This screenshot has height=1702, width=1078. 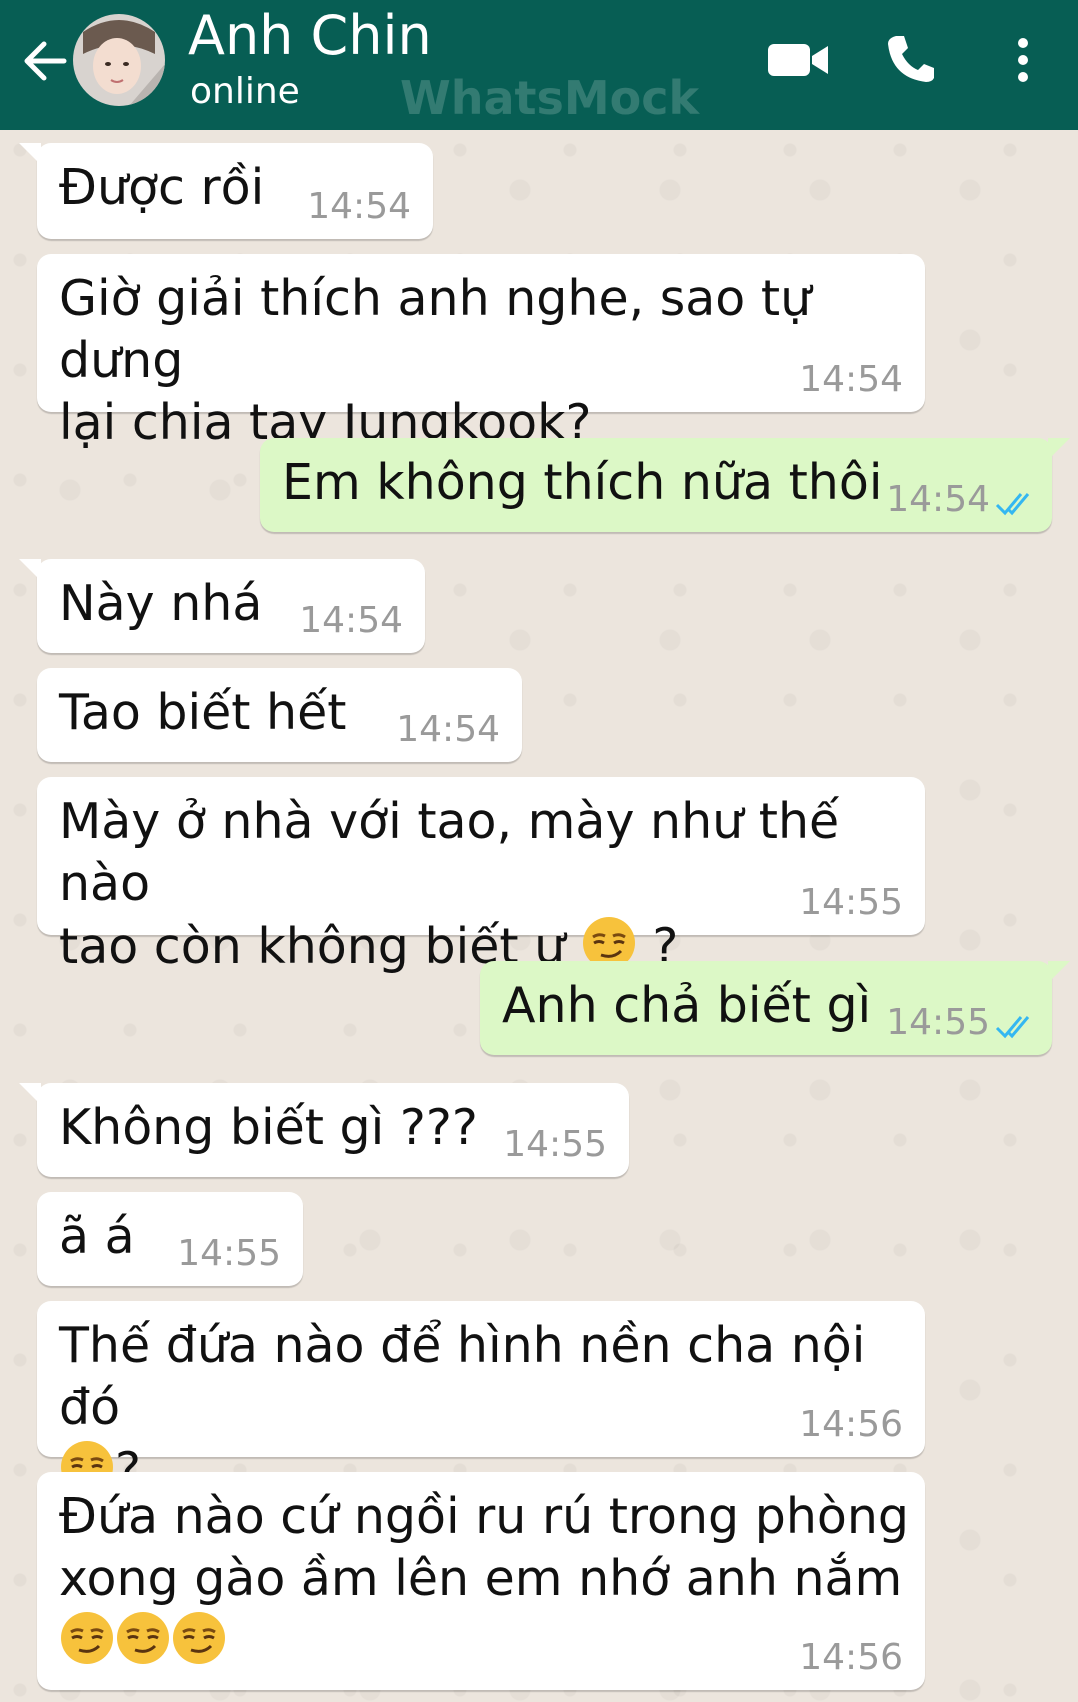 What do you see at coordinates (161, 603) in the screenshot?
I see `message-text: Này nhá` at bounding box center [161, 603].